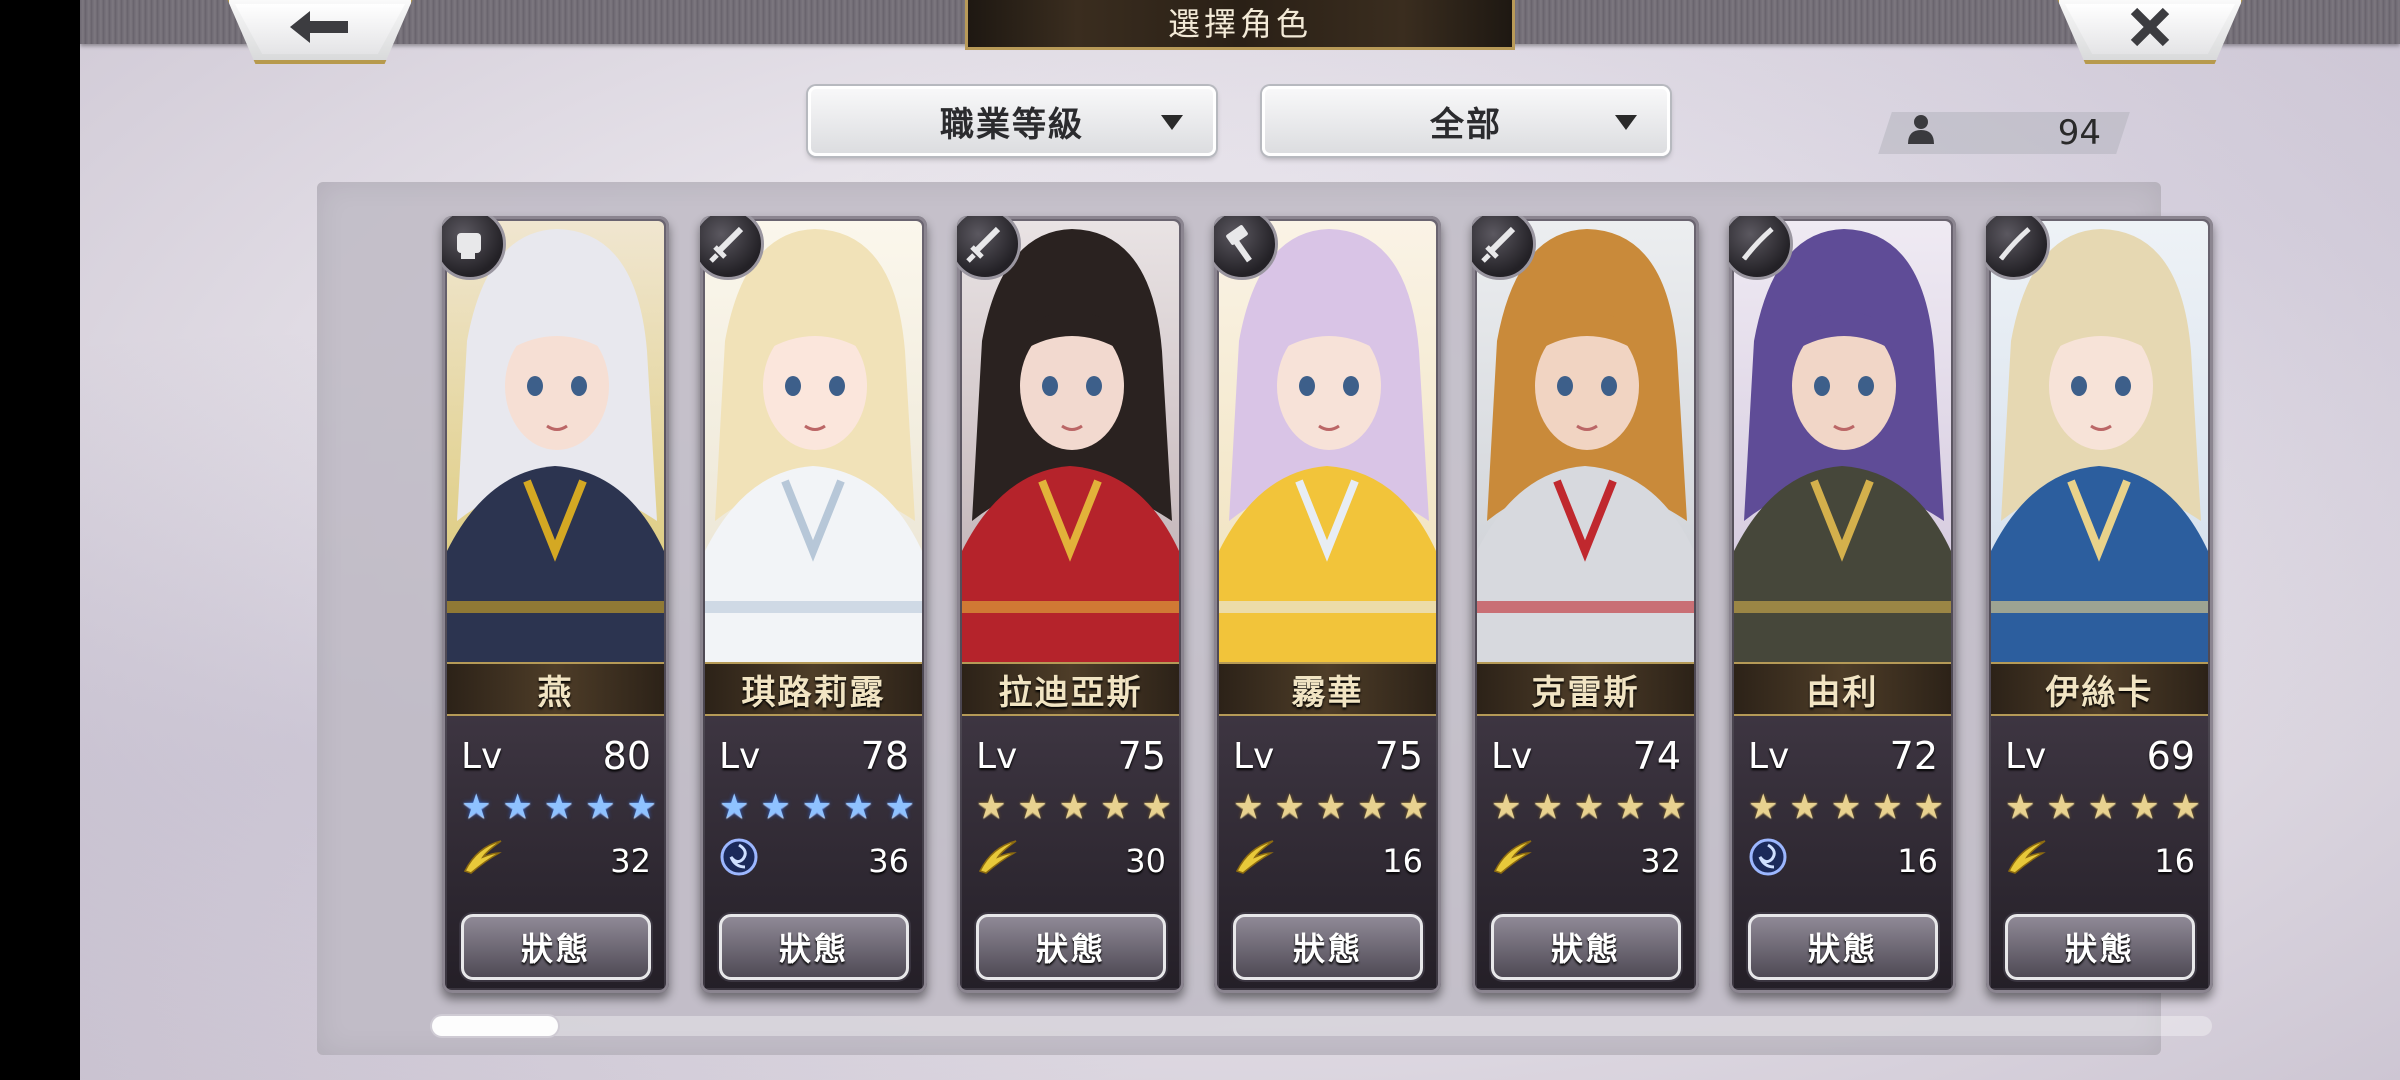 Image resolution: width=2400 pixels, height=1080 pixels. Describe the element at coordinates (1843, 756) in the screenshot. I see `level-row: Lv 72` at that location.